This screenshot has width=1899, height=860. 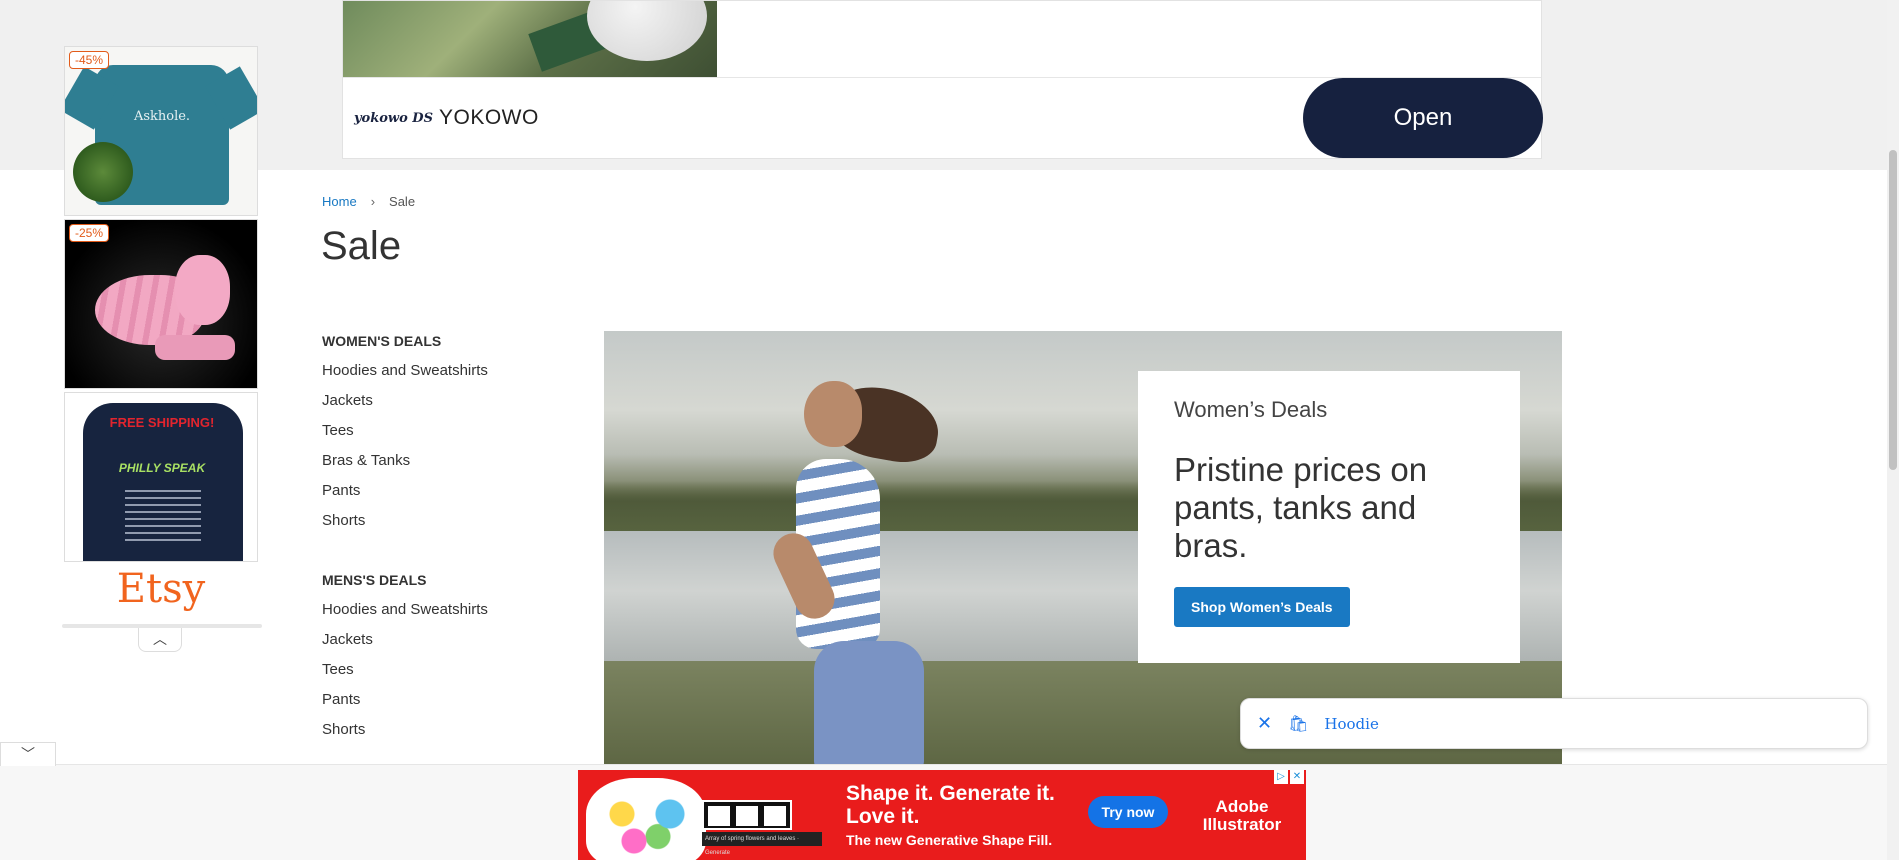 I want to click on ad-subline: The new Generative Shape Fill., so click(x=949, y=840).